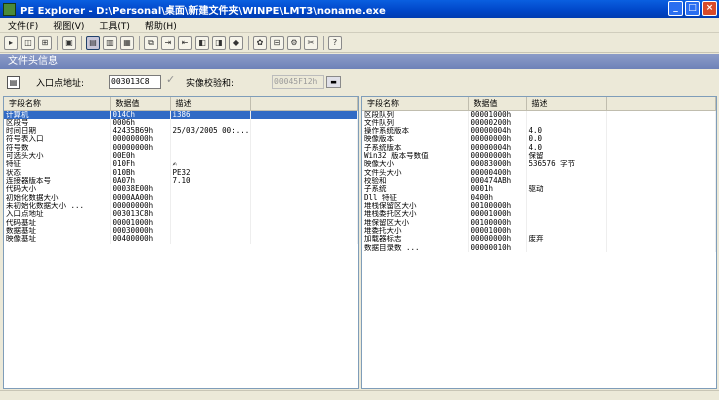 This screenshot has width=719, height=400. What do you see at coordinates (359, 61) in the screenshot?
I see `section-title: 文件头信息` at bounding box center [359, 61].